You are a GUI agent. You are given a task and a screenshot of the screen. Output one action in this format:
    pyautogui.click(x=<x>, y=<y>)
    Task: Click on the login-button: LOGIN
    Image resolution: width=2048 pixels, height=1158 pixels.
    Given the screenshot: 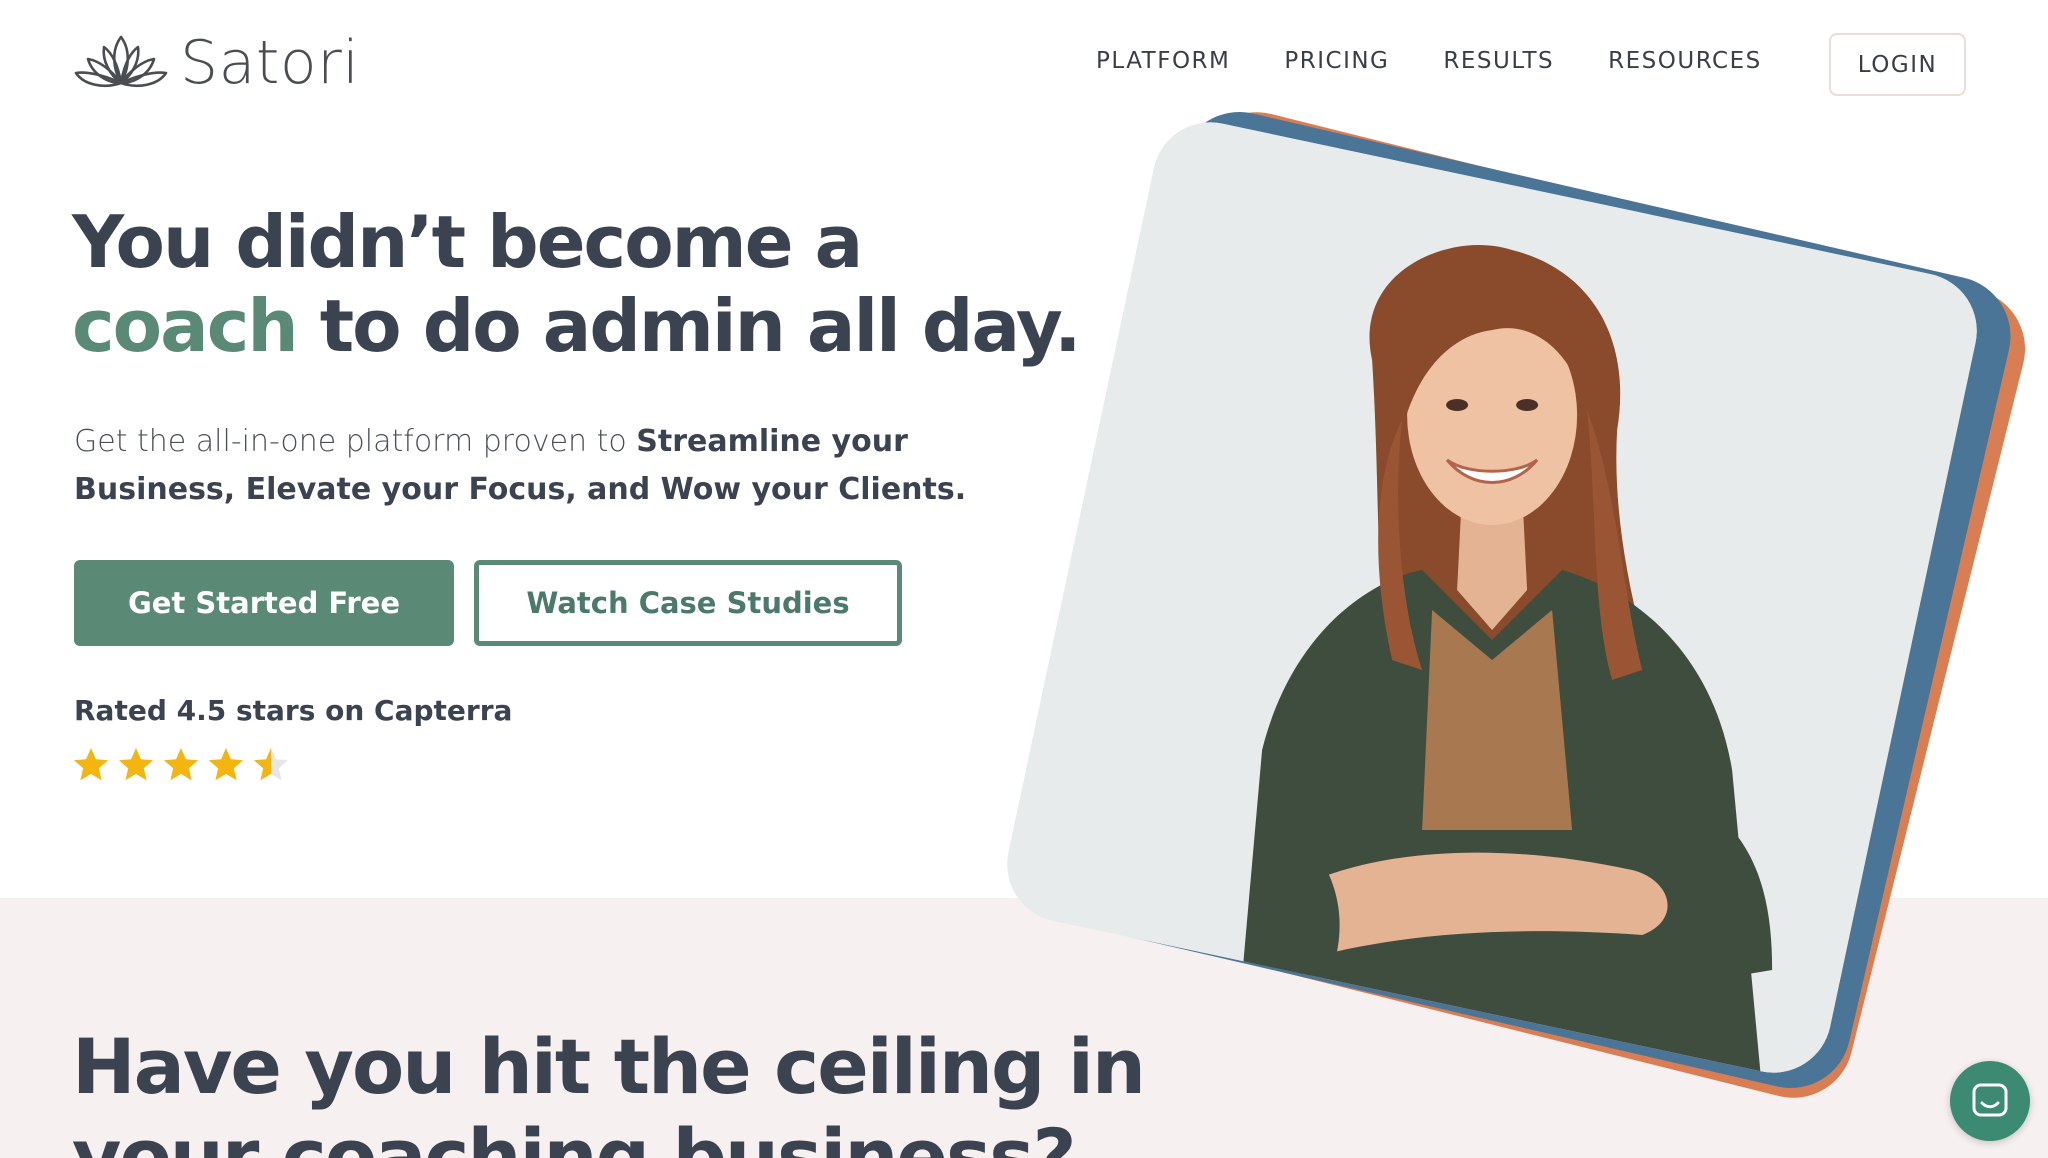 What is the action you would take?
    pyautogui.click(x=1897, y=64)
    